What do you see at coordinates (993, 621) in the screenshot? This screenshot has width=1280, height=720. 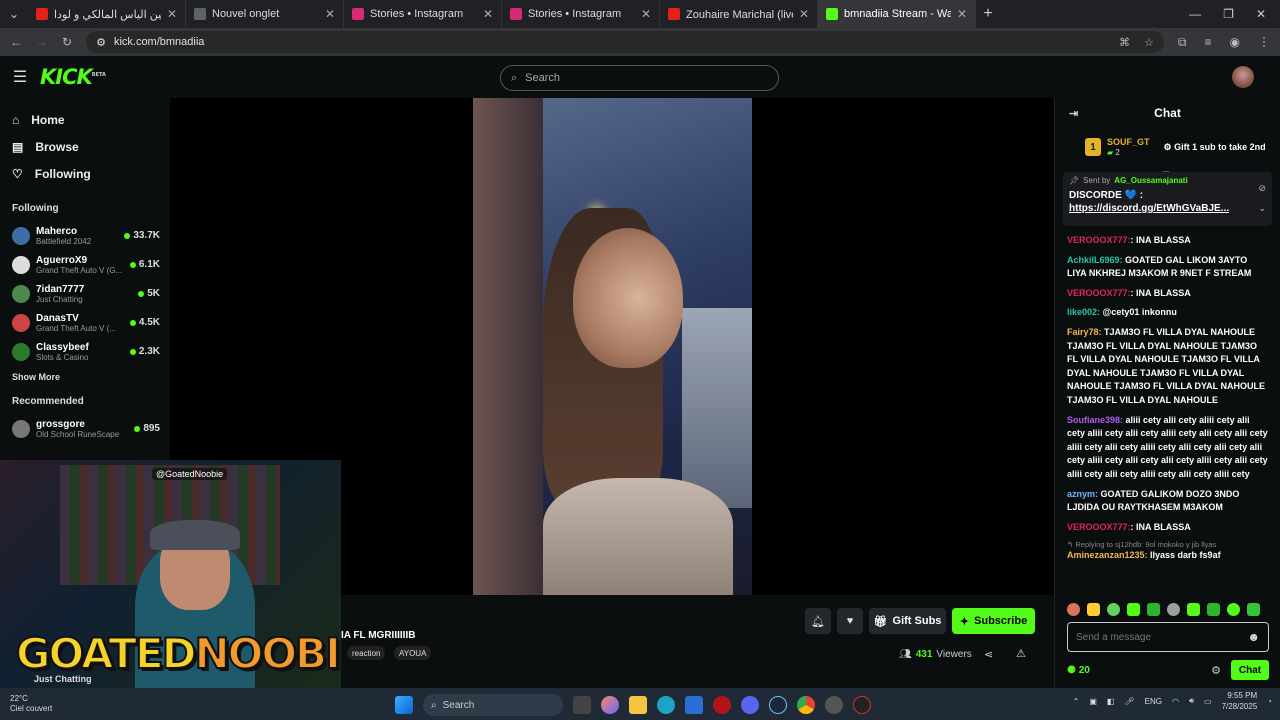 I see `subscribe-button: ✦ Subscribe` at bounding box center [993, 621].